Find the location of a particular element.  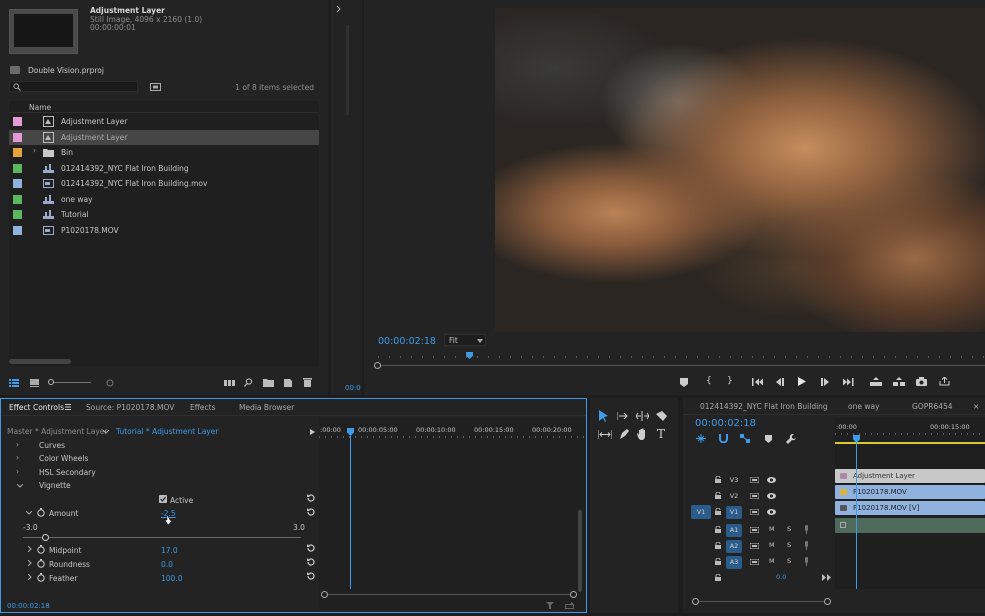

work-area-bar is located at coordinates (910, 443).